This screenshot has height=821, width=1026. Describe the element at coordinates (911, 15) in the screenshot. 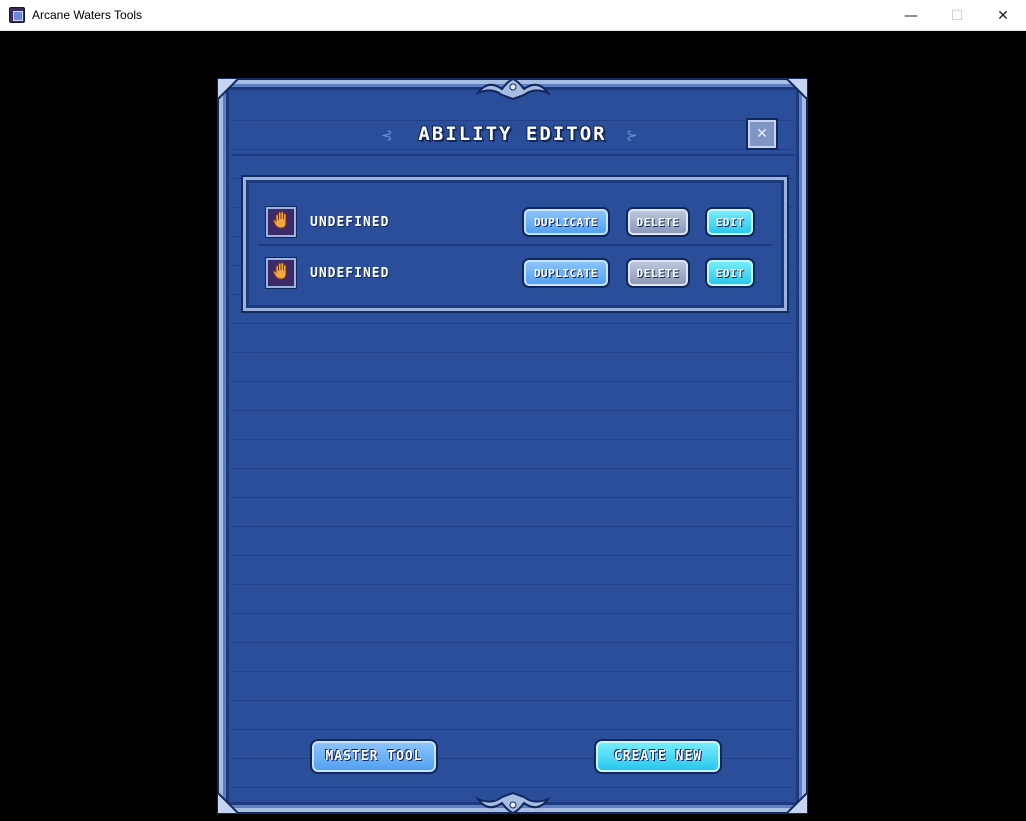

I see `minimize-button: —` at that location.